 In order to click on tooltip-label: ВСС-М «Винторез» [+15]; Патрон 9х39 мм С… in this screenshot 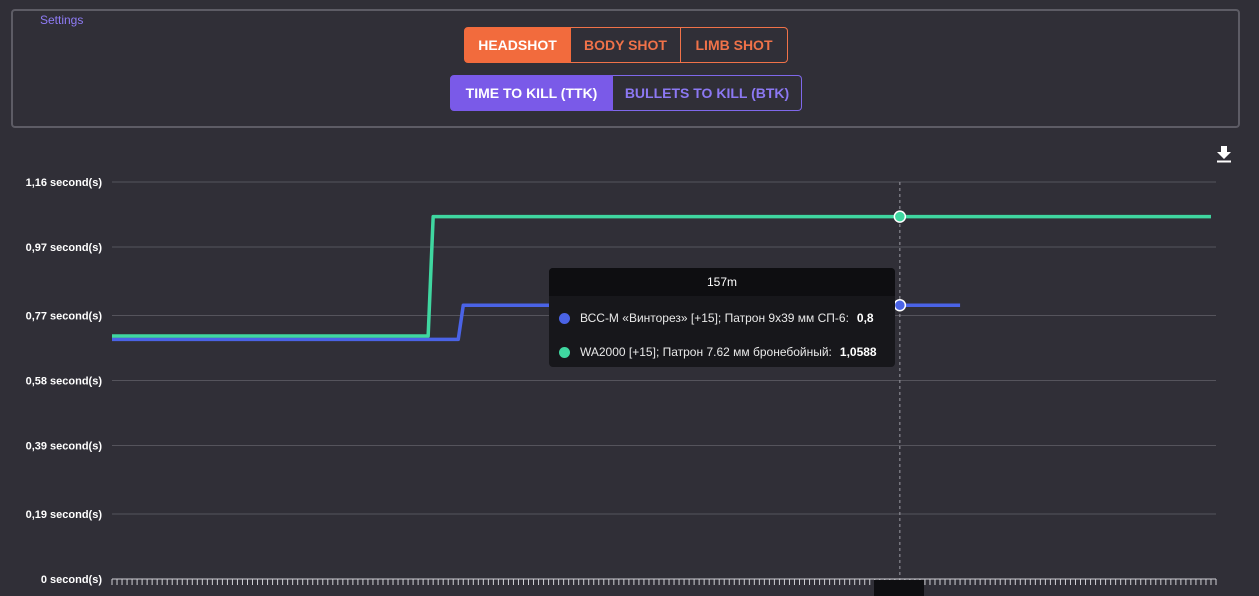, I will do `click(714, 318)`.